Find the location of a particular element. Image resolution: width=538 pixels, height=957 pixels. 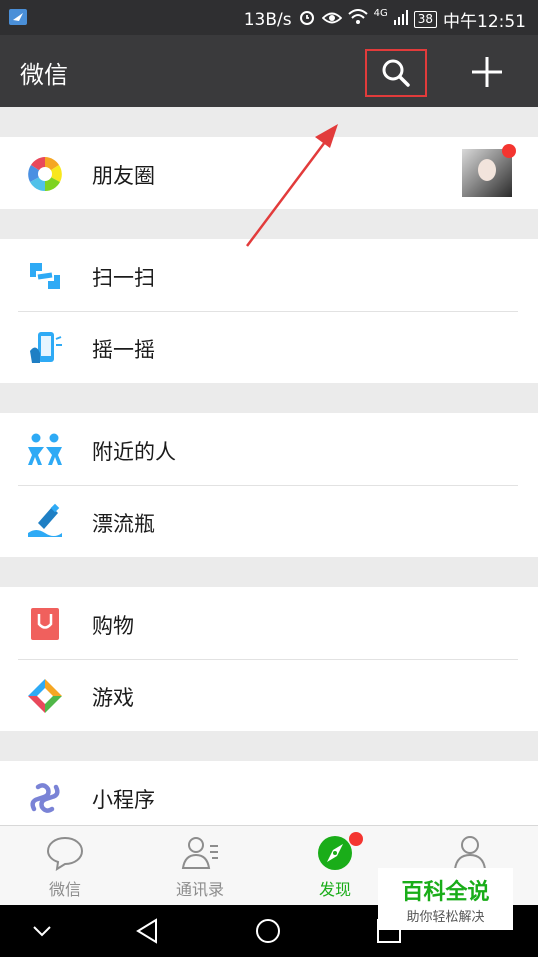

tab-chats: 微信 is located at coordinates (65, 867).